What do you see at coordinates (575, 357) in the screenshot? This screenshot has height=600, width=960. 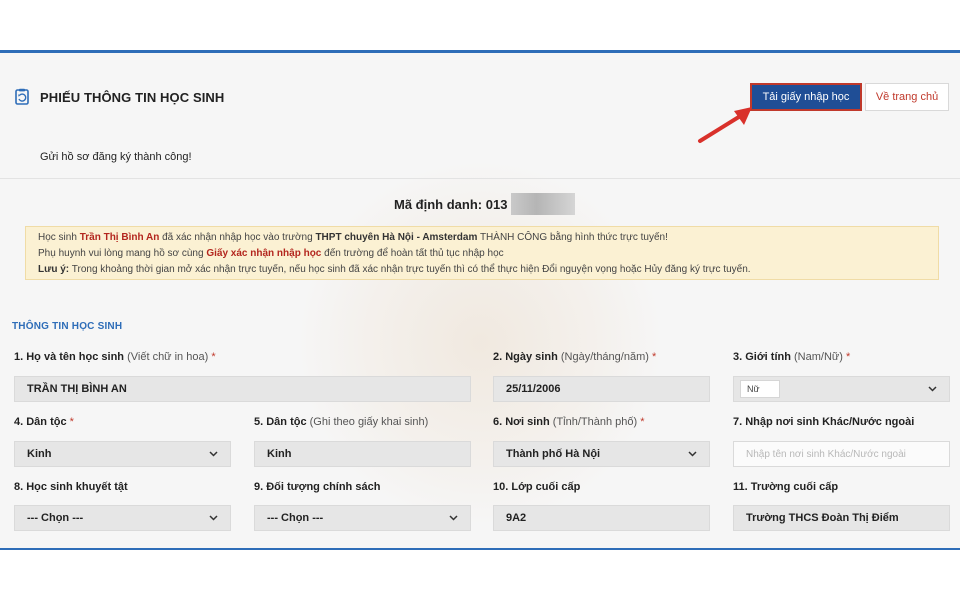 I see `field-label-birth-date: 2. Ngày sinh (Ngày/tháng/năm) *` at bounding box center [575, 357].